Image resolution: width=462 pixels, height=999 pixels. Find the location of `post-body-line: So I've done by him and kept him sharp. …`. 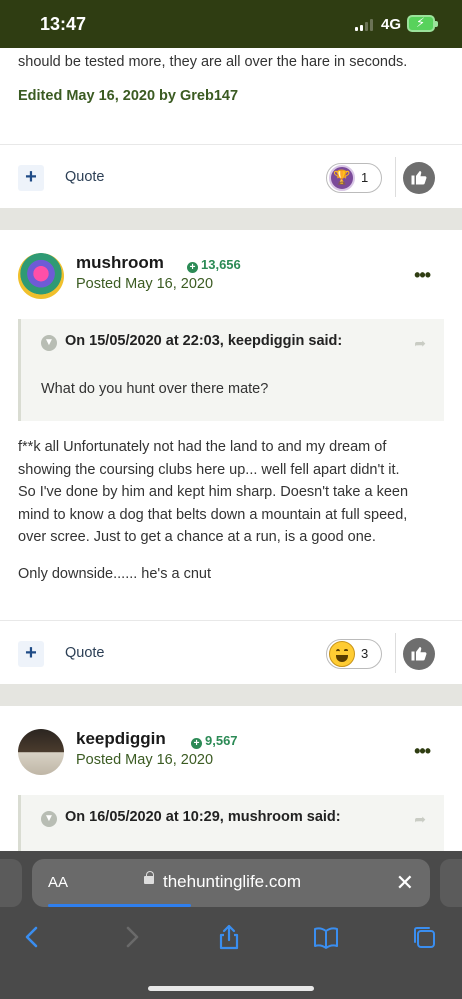

post-body-line: So I've done by him and kept him sharp. … is located at coordinates (213, 492).